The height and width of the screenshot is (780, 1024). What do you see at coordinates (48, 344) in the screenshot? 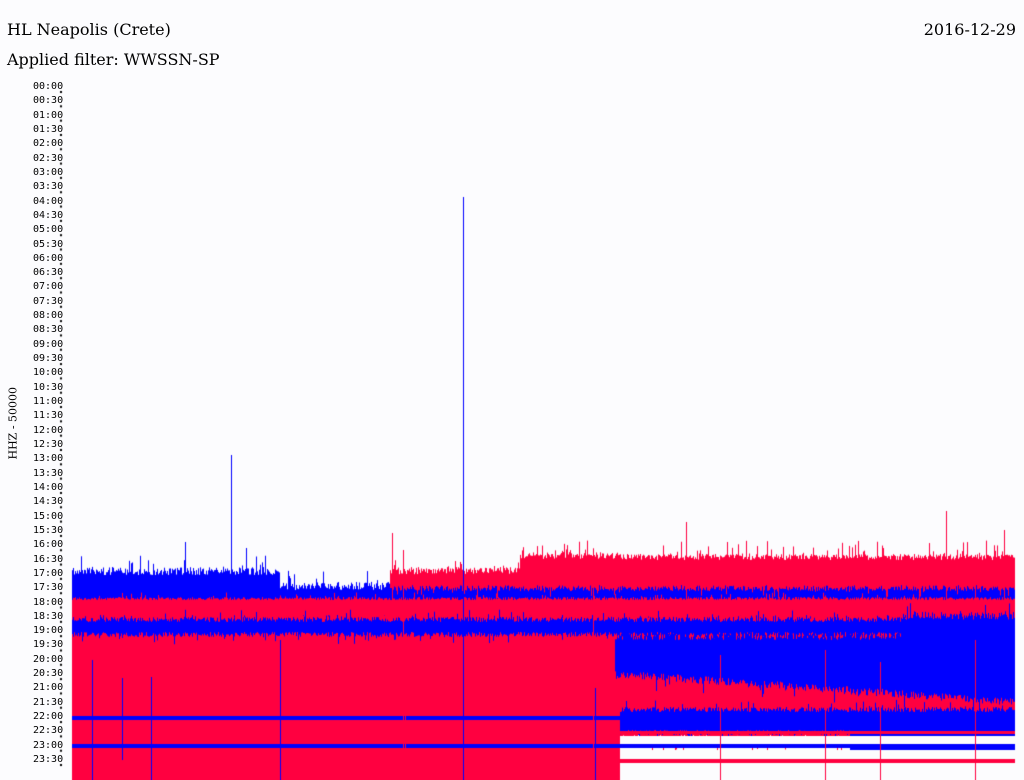
I see `time-tick-label: 09:00` at bounding box center [48, 344].